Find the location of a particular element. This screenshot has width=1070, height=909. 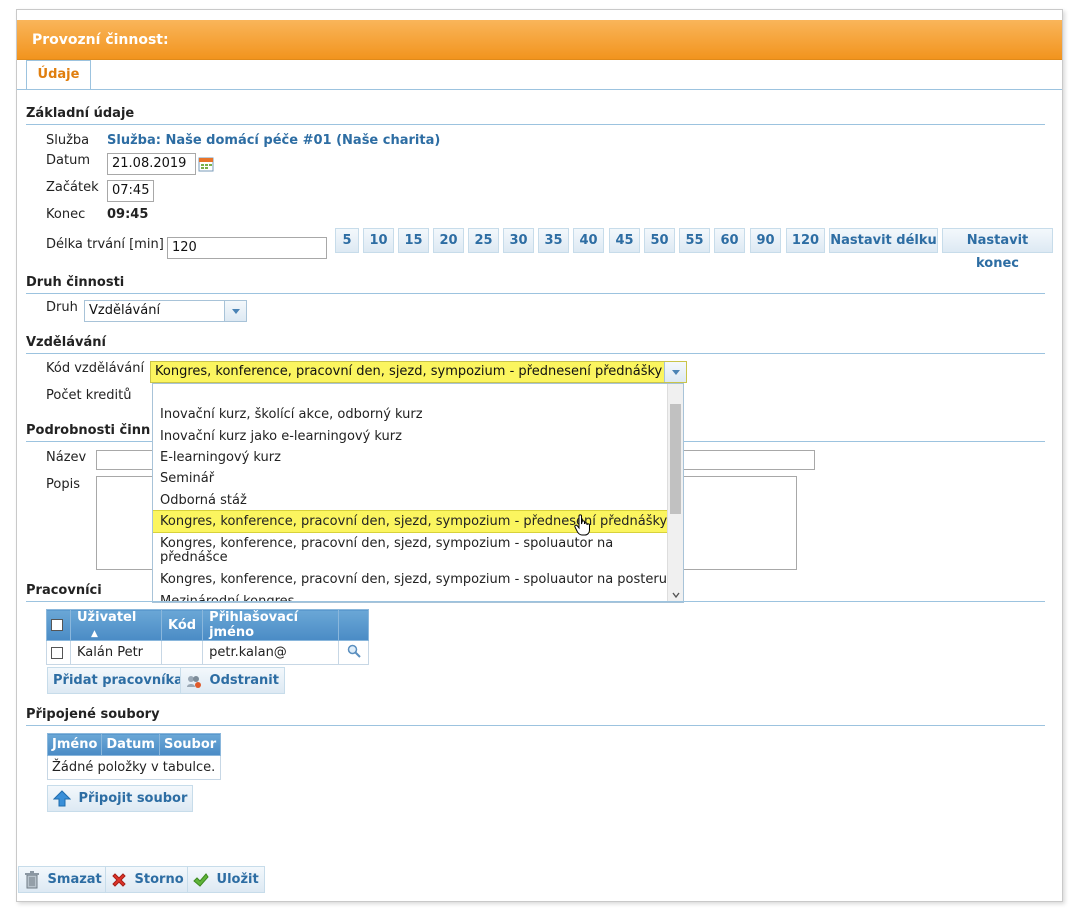

column-user-label: Uživatel is located at coordinates (107, 617).